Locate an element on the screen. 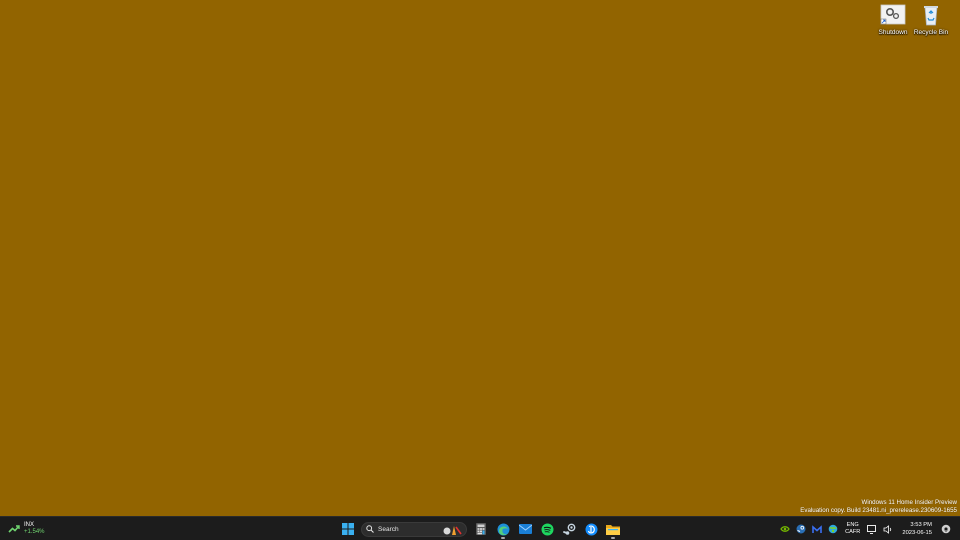 The height and width of the screenshot is (540, 960). watermark-line-1: Windows 11 Home Insider Preview is located at coordinates (909, 502).